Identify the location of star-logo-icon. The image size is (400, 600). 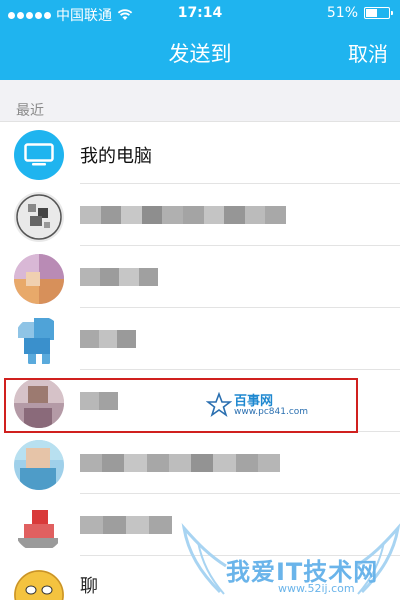
(219, 405).